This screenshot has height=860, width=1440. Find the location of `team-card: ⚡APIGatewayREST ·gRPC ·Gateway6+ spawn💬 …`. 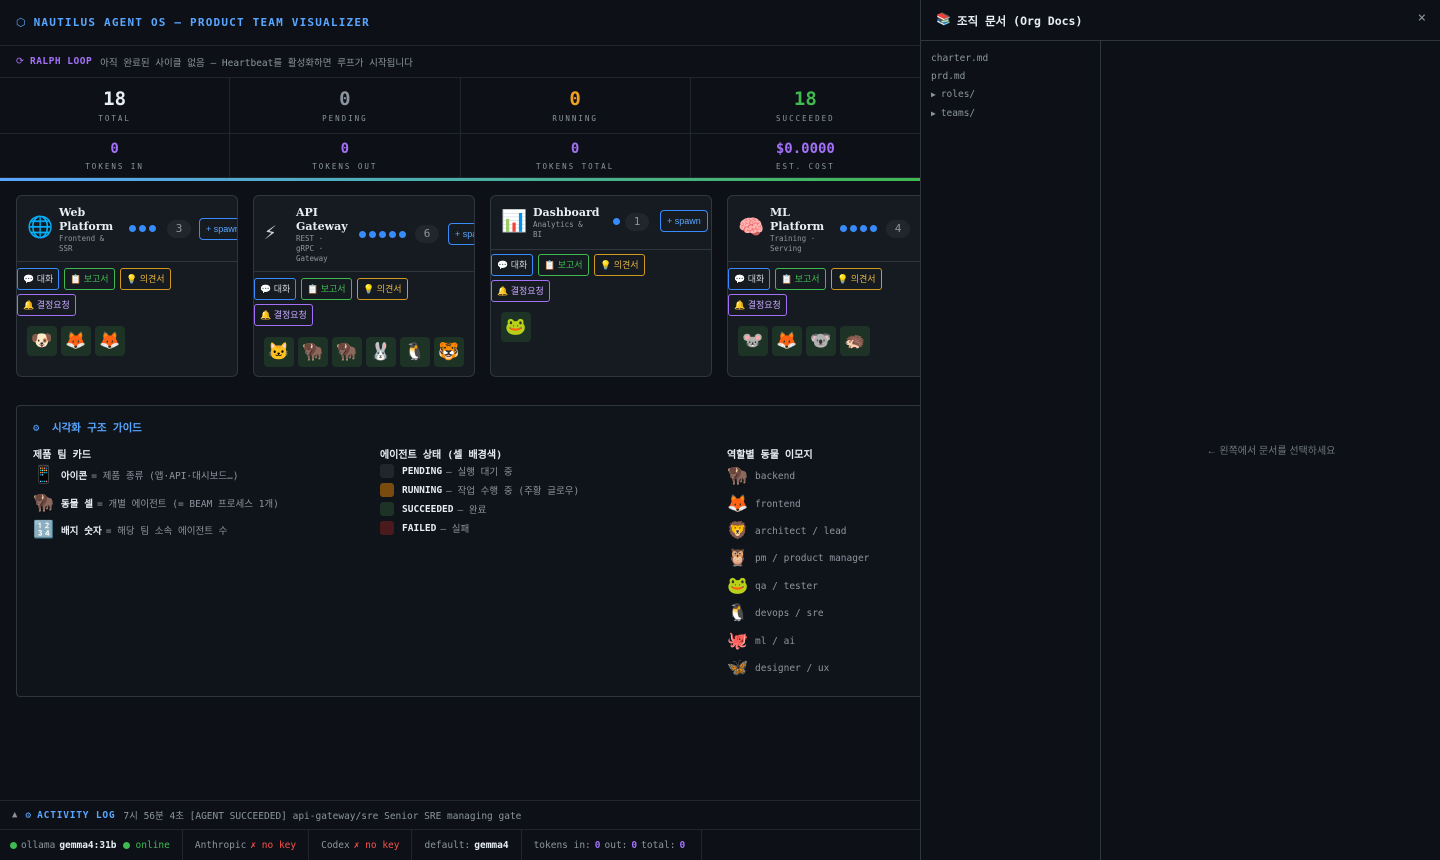

team-card: ⚡APIGatewayREST ·gRPC ·Gateway6+ spawn💬 … is located at coordinates (364, 286).